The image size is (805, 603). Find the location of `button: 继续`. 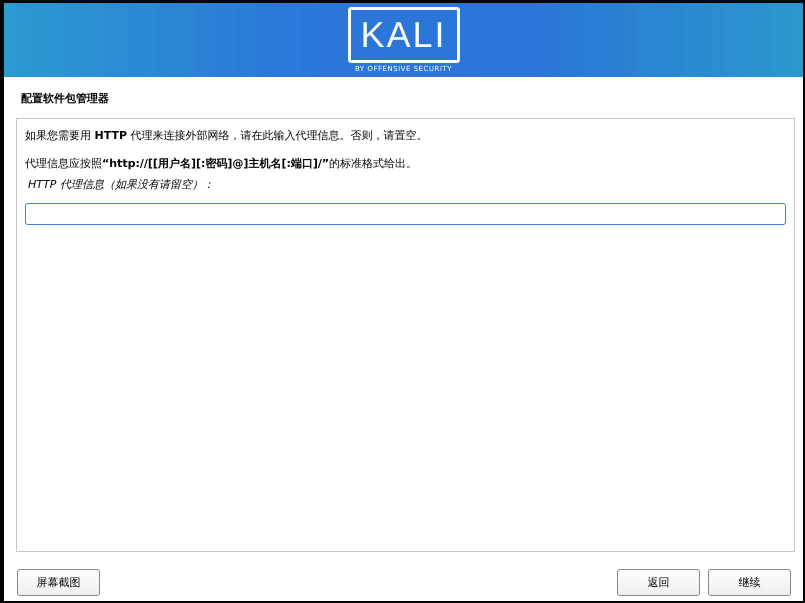

button: 继续 is located at coordinates (749, 582).